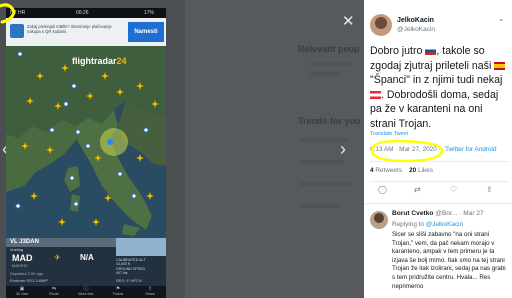 The width and height of the screenshot is (512, 298). What do you see at coordinates (412, 170) in the screenshot?
I see `like-count: 20` at bounding box center [412, 170].